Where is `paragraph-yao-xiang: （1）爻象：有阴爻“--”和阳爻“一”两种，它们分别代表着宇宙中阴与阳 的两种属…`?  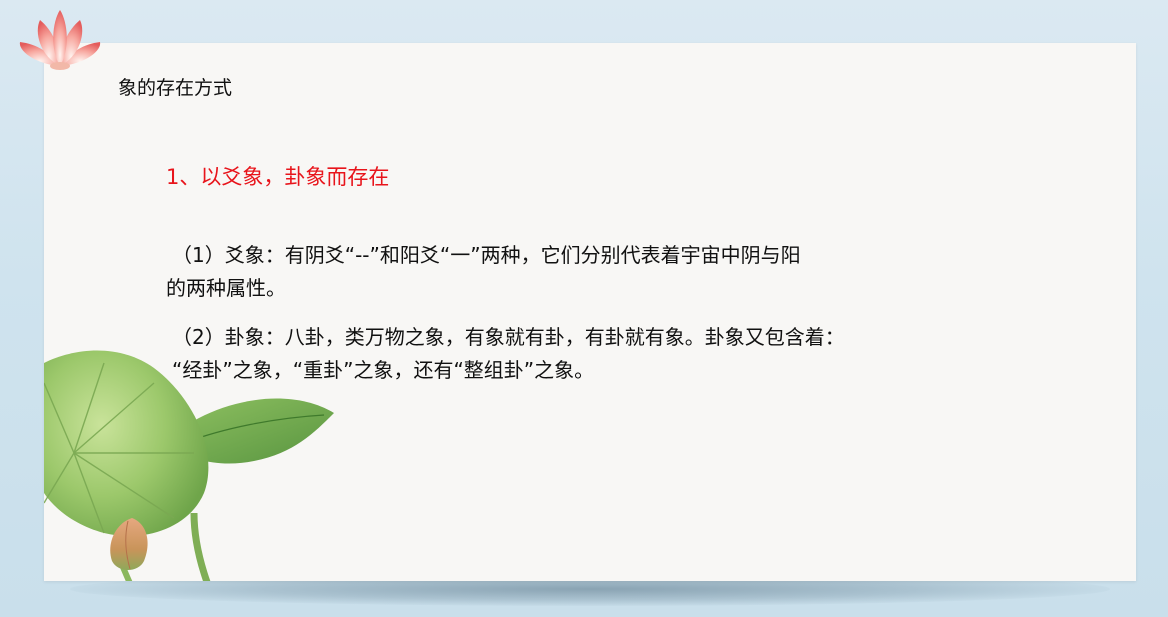 paragraph-yao-xiang: （1）爻象：有阴爻“--”和阳爻“一”两种，它们分别代表着宇宙中阴与阳 的两种属… is located at coordinates (606, 272).